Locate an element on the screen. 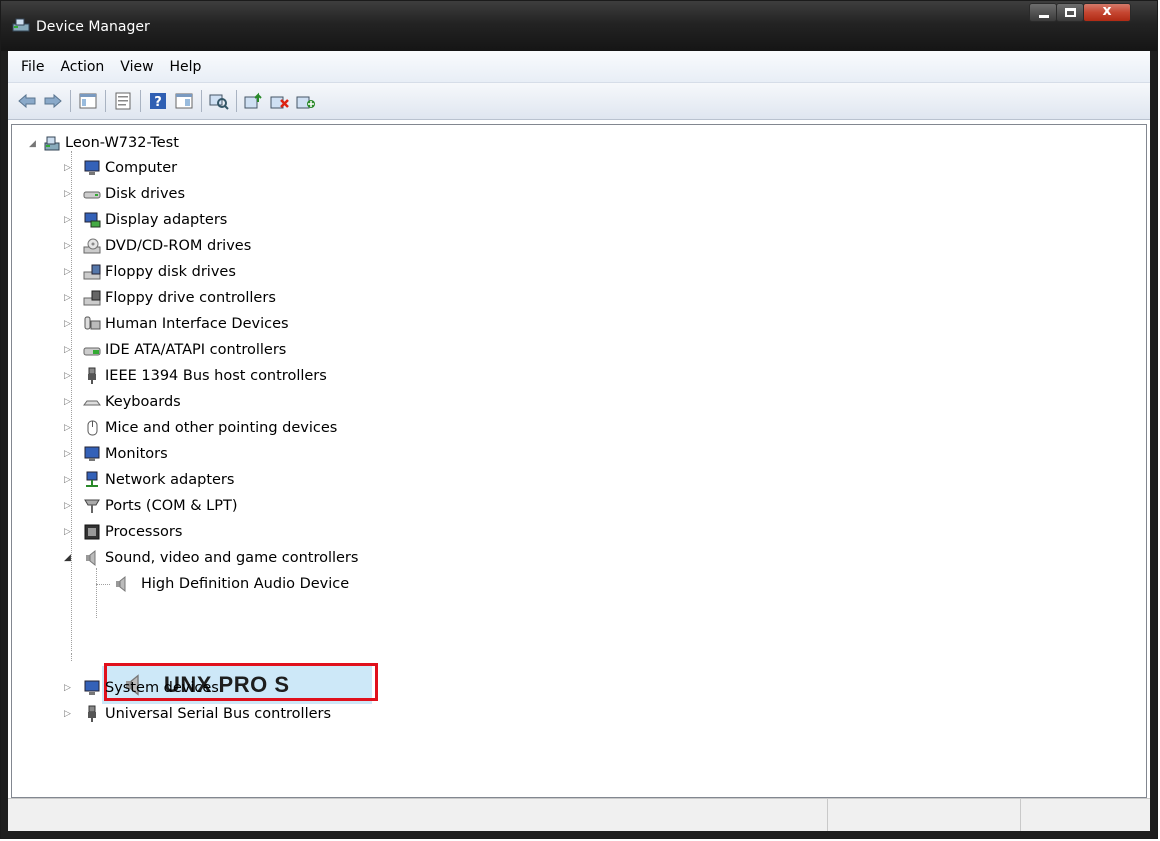  properties-button is located at coordinates (123, 101).